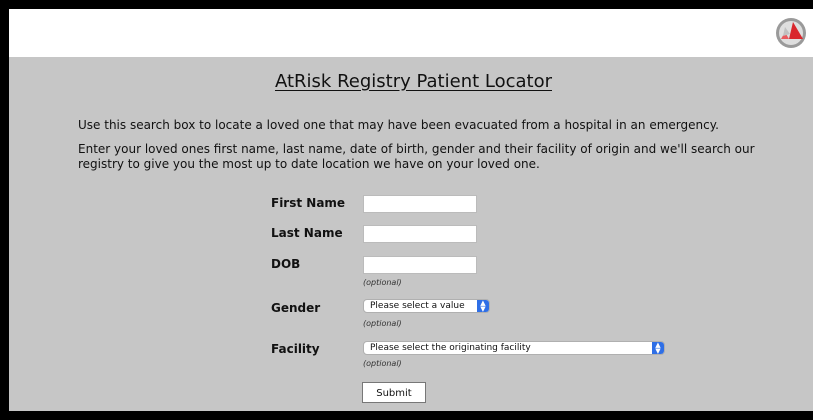 This screenshot has width=813, height=420. Describe the element at coordinates (413, 81) in the screenshot. I see `page-title: AtRisk Registry Patient Locator` at that location.